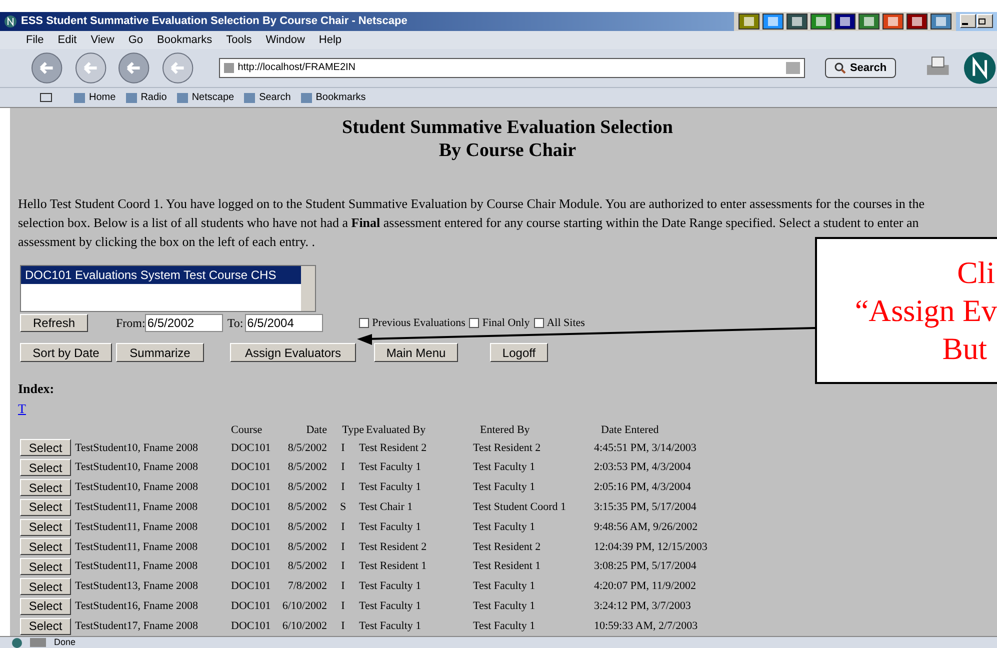  What do you see at coordinates (519, 352) in the screenshot?
I see `action-button: Logoff` at bounding box center [519, 352].